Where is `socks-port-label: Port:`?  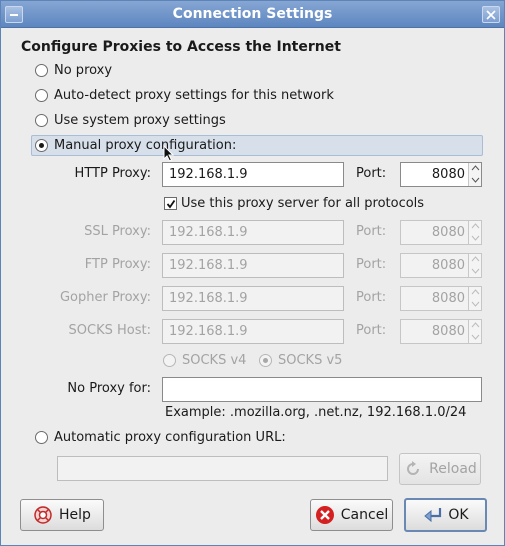
socks-port-label: Port: is located at coordinates (371, 330).